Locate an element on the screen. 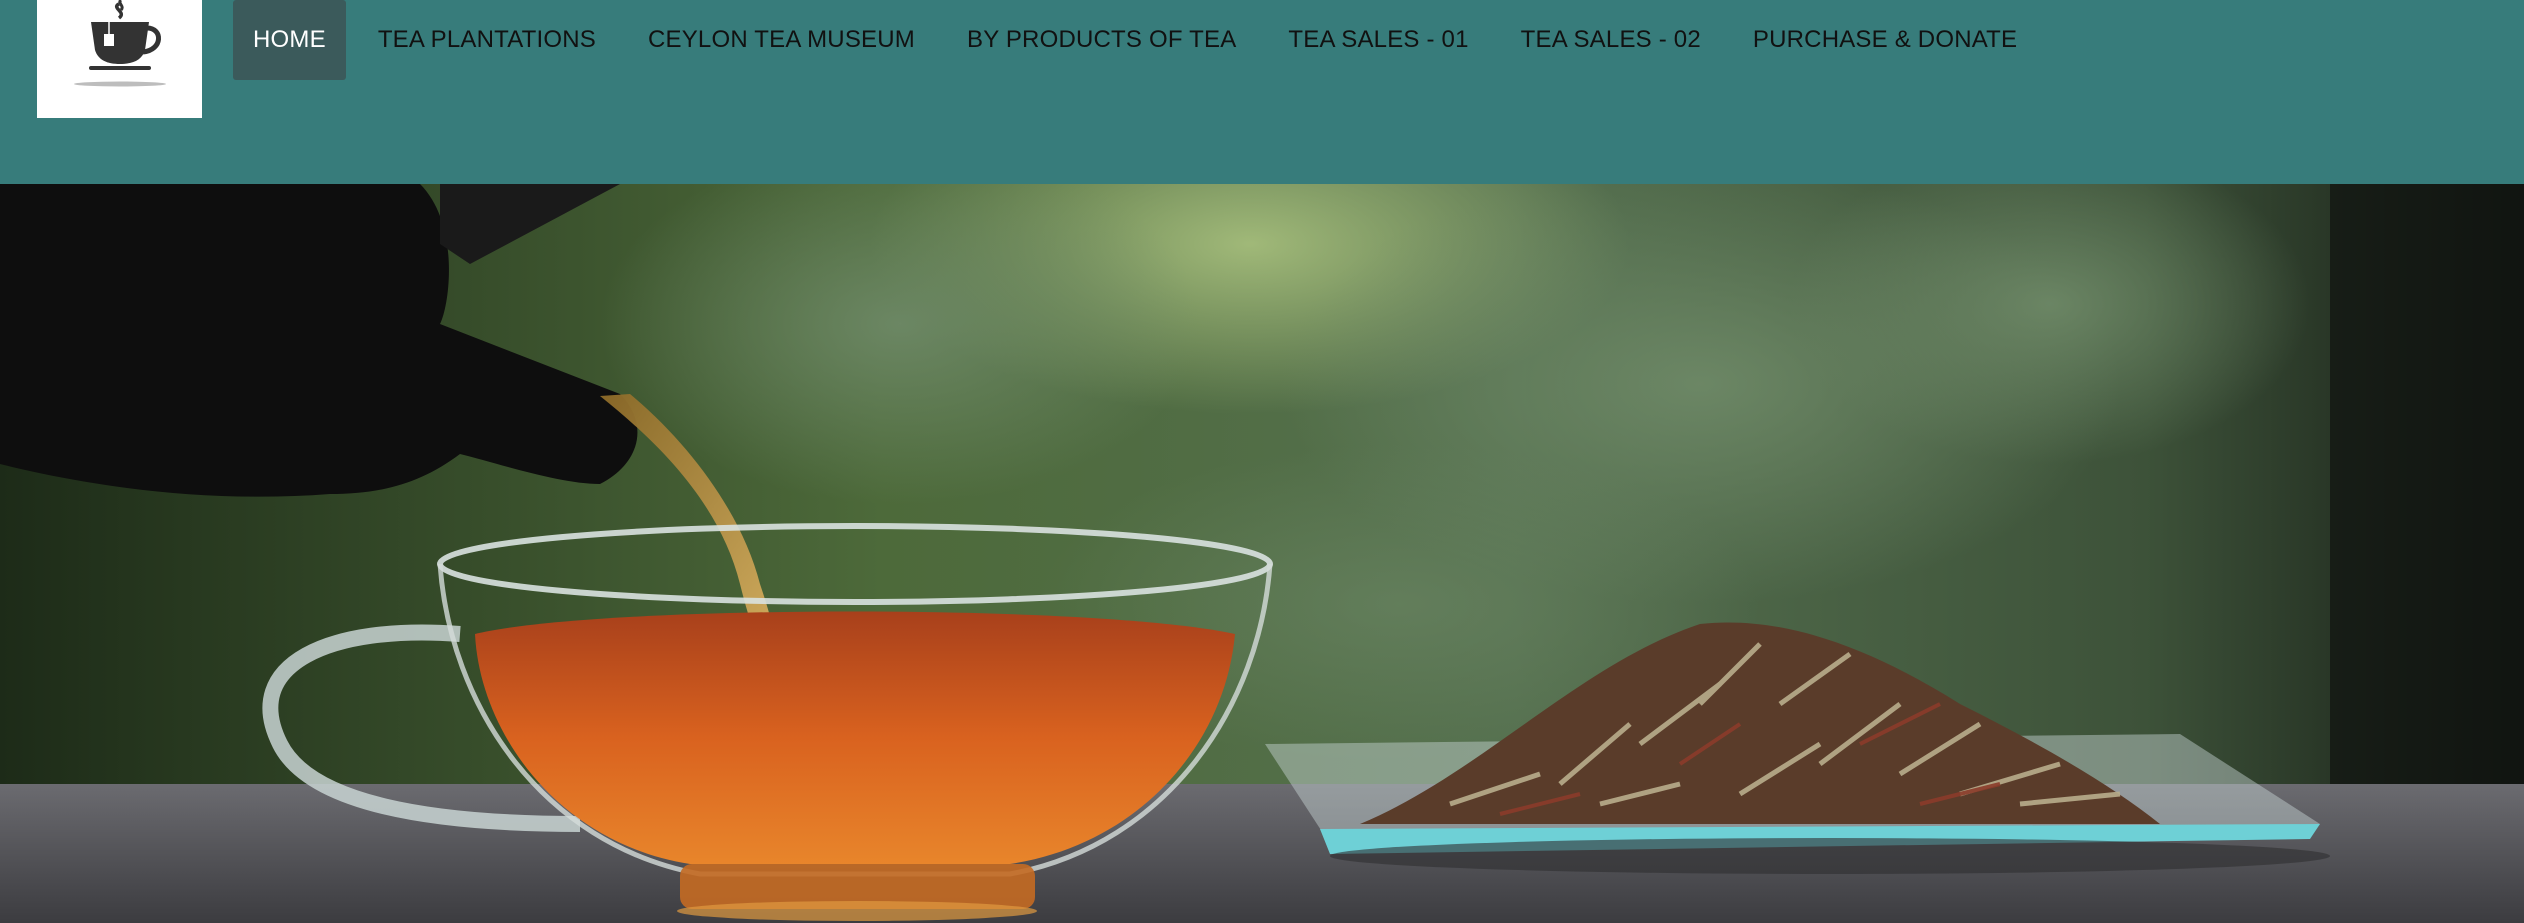  nav-by-products-of-tea: BY PRODUCTS OF TEA is located at coordinates (1101, 40).